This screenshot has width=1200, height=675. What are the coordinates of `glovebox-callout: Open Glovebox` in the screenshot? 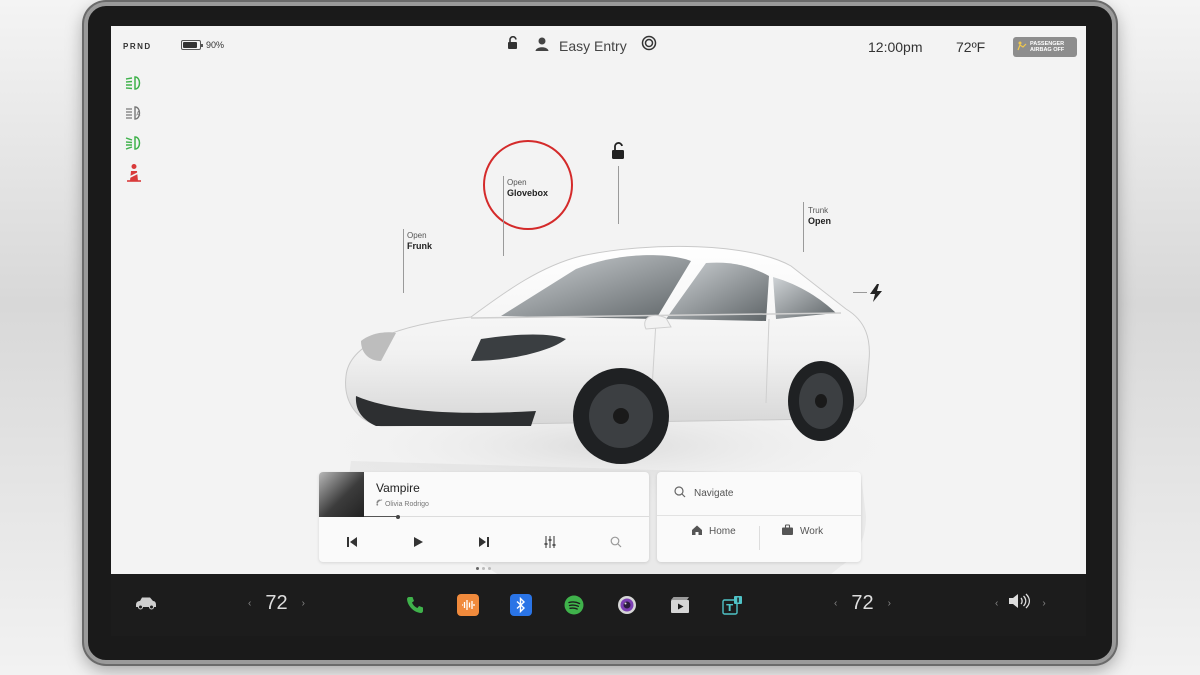 It's located at (527, 188).